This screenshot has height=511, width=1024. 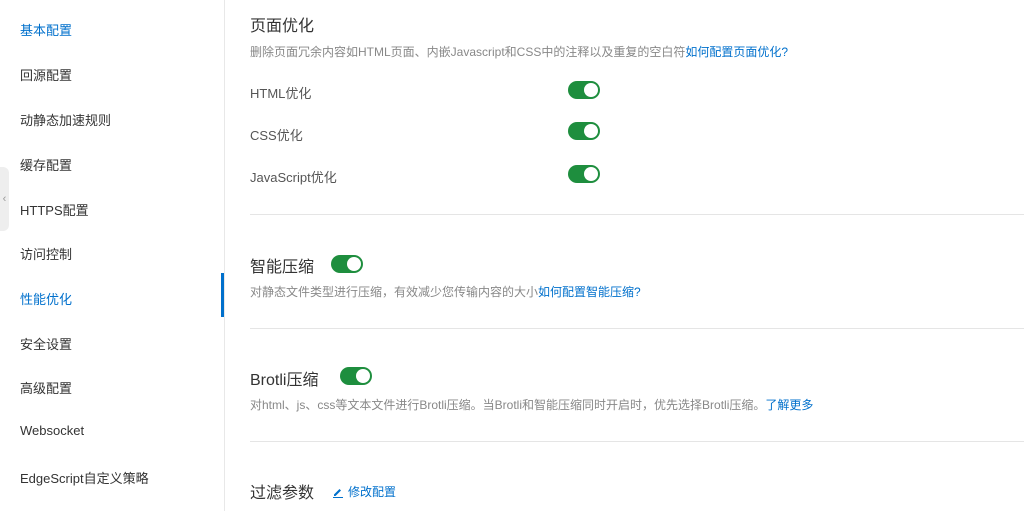 What do you see at coordinates (589, 292) in the screenshot?
I see `smart-compress-help-link: 如何配置智能压缩?` at bounding box center [589, 292].